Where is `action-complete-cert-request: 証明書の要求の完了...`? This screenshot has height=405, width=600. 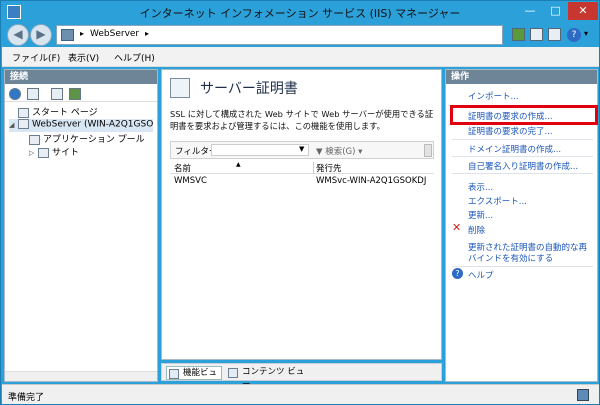 action-complete-cert-request: 証明書の要求の完了... is located at coordinates (510, 131).